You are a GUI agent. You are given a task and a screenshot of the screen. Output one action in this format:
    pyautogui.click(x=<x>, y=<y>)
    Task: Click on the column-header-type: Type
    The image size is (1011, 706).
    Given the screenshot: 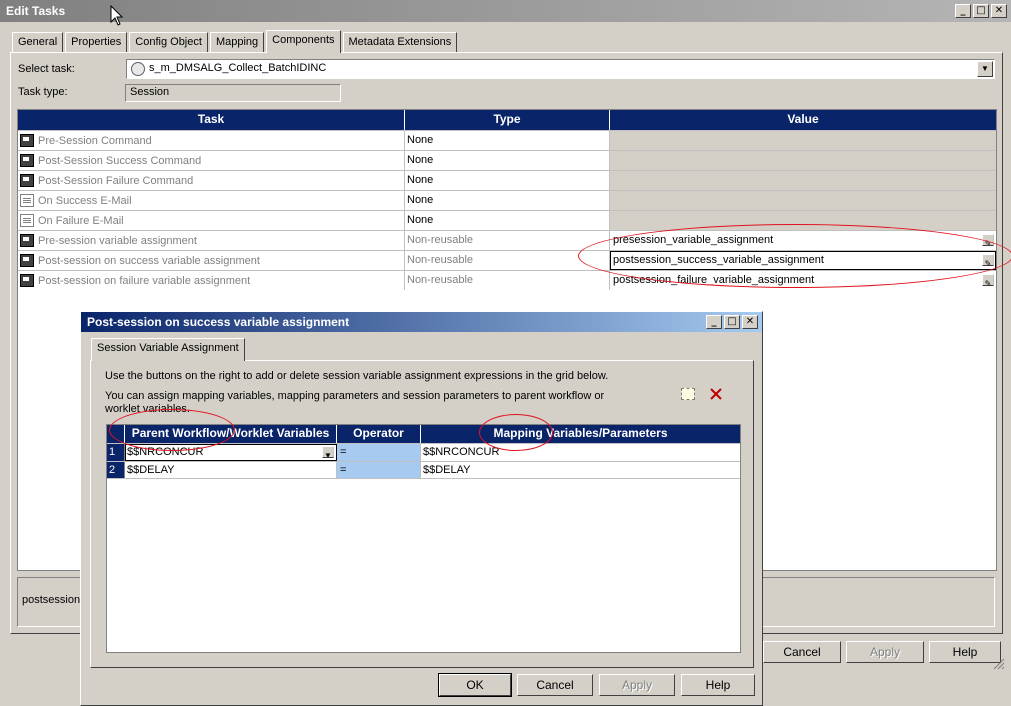 What is the action you would take?
    pyautogui.click(x=507, y=120)
    